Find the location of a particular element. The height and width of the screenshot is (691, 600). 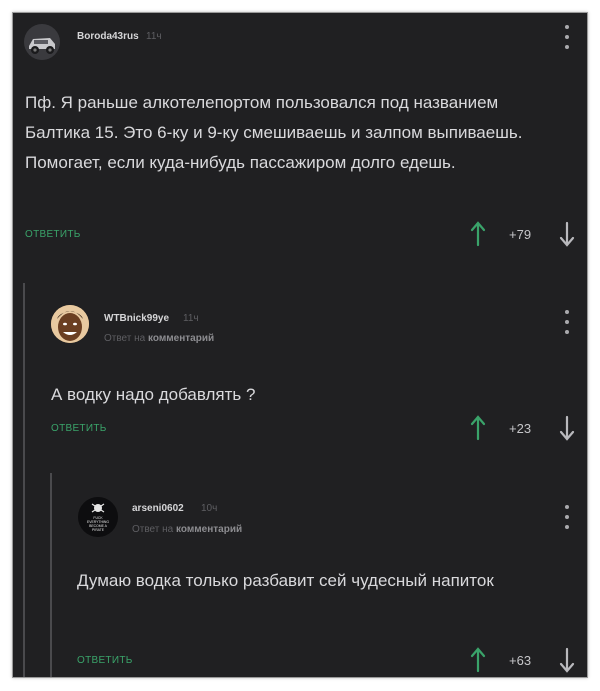

svg-text: PIRATE is located at coordinates (98, 530).